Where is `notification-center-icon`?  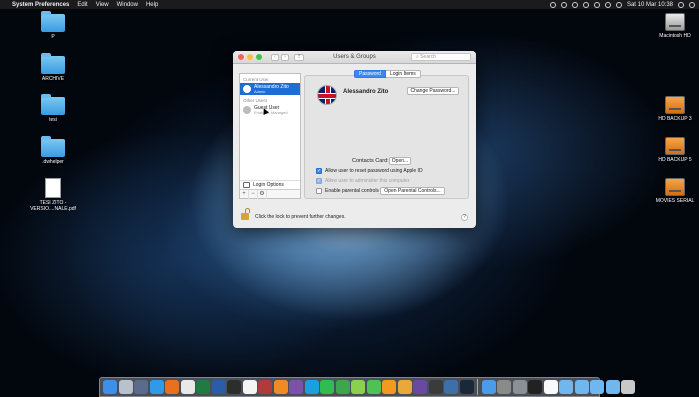
notification-center-icon is located at coordinates (692, 4).